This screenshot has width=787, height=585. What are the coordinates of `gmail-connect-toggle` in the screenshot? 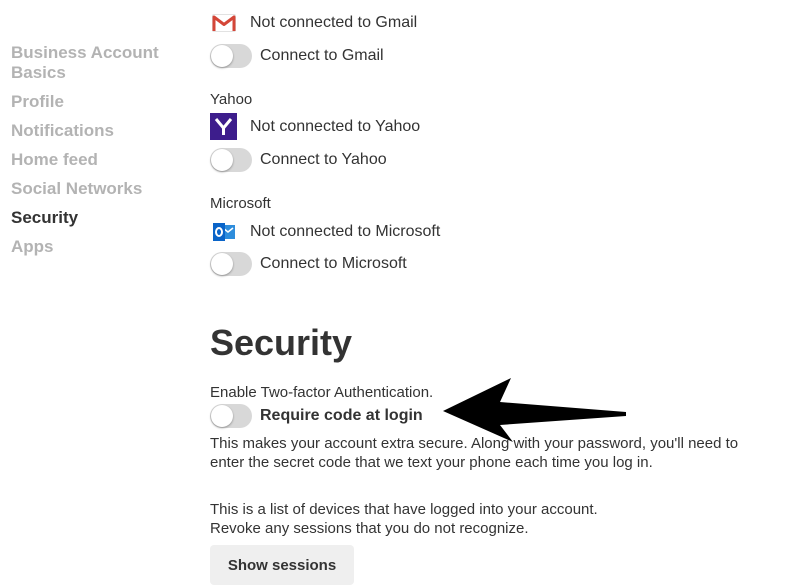 It's located at (231, 56).